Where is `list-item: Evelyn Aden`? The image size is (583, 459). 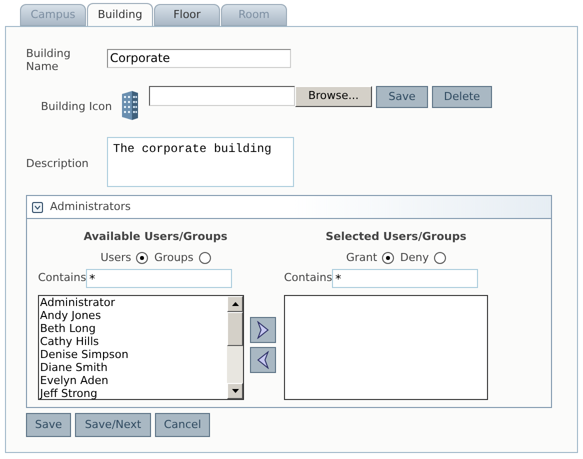 list-item: Evelyn Aden is located at coordinates (133, 380).